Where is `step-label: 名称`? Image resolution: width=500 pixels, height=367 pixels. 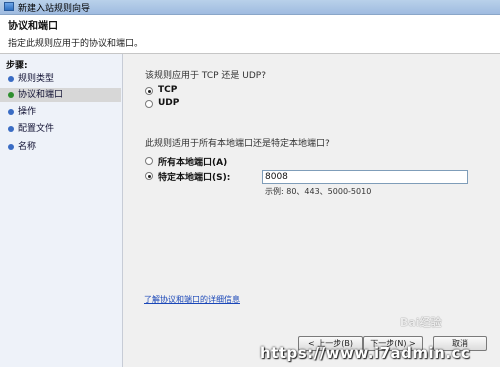
step-label: 名称 is located at coordinates (27, 147).